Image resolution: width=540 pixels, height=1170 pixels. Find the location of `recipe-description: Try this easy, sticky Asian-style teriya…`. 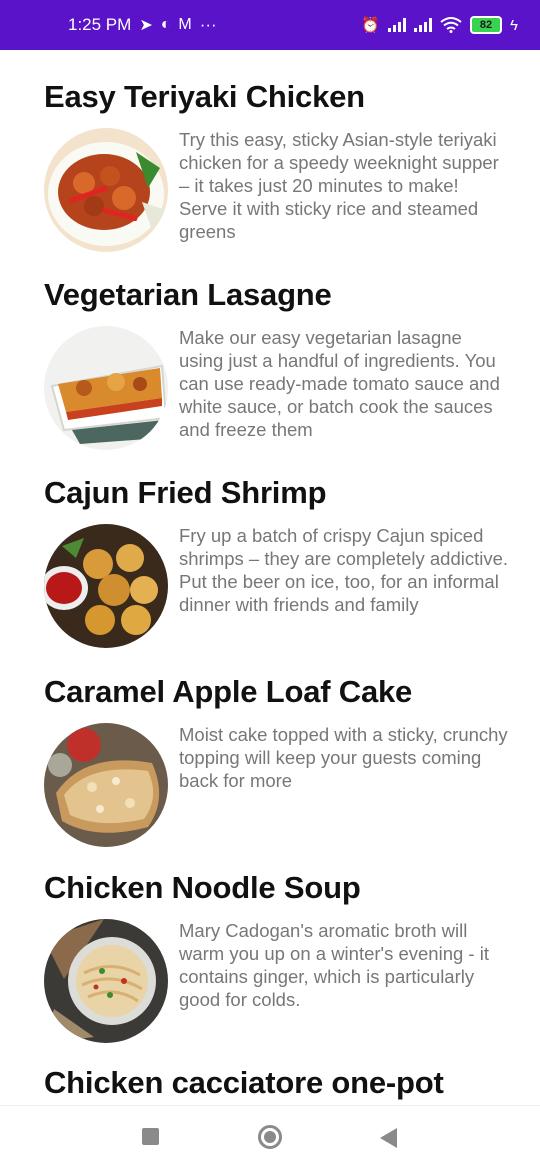

recipe-description: Try this easy, sticky Asian-style teriya… is located at coordinates (339, 185).